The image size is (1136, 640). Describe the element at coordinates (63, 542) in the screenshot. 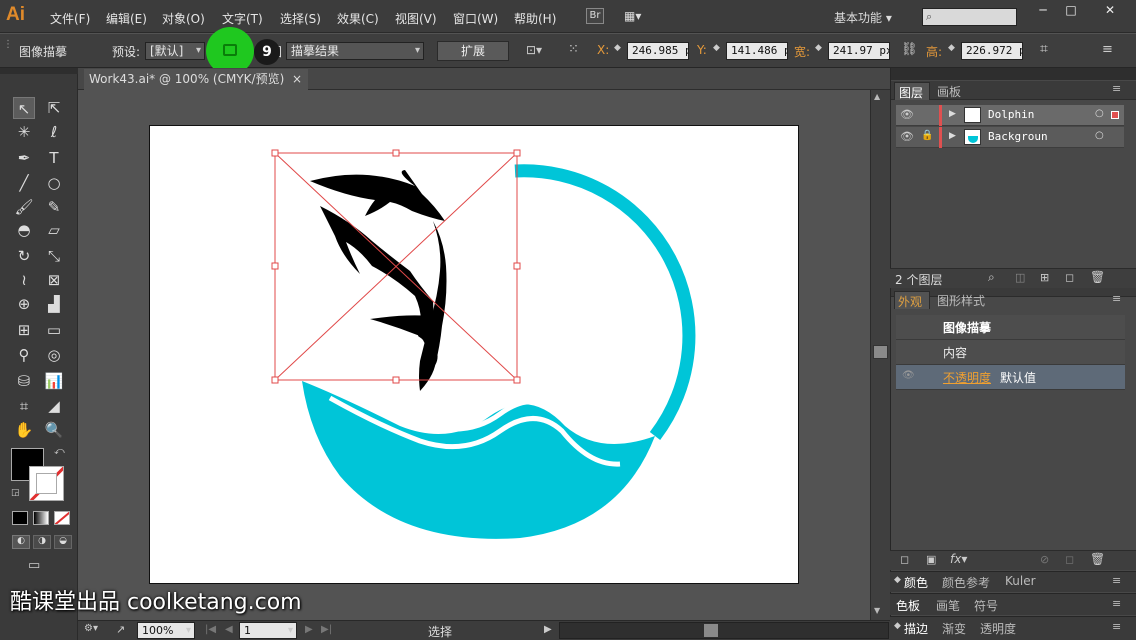

I see `draw-inside-icon: ◒` at that location.